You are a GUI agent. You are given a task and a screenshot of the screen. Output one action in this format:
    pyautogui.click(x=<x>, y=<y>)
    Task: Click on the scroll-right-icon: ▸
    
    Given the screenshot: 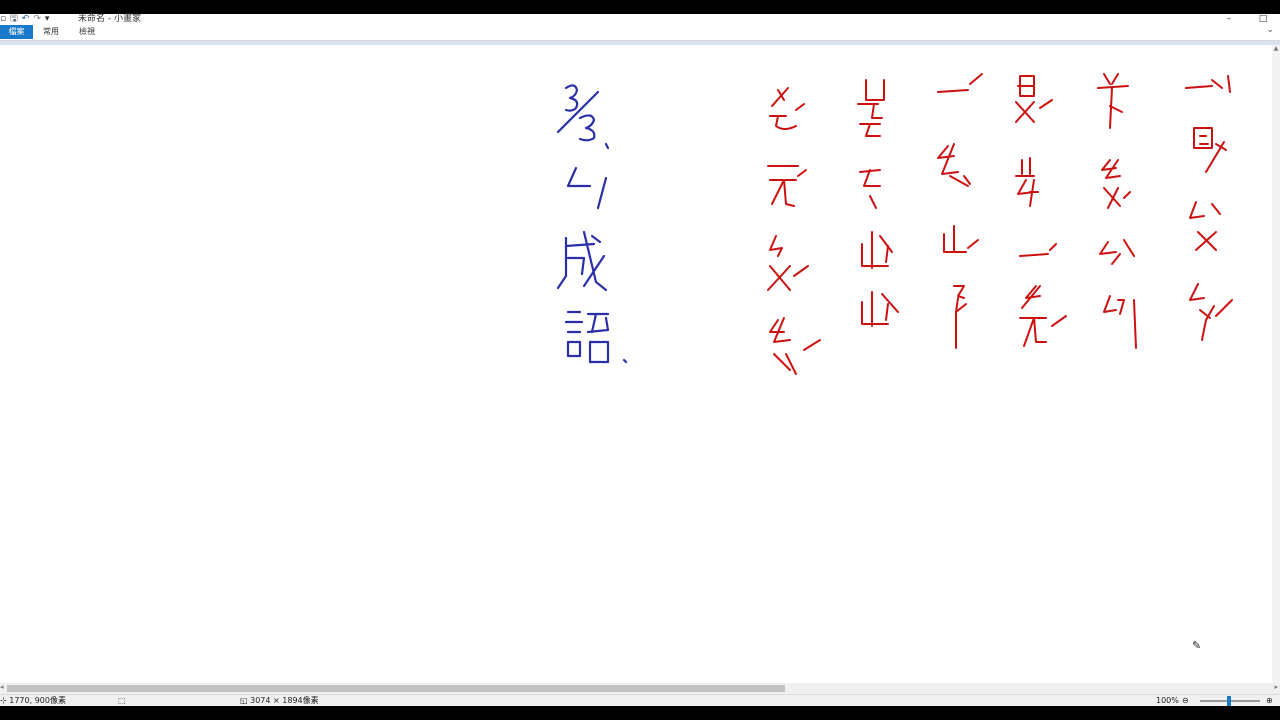 What is the action you would take?
    pyautogui.click(x=1276, y=687)
    